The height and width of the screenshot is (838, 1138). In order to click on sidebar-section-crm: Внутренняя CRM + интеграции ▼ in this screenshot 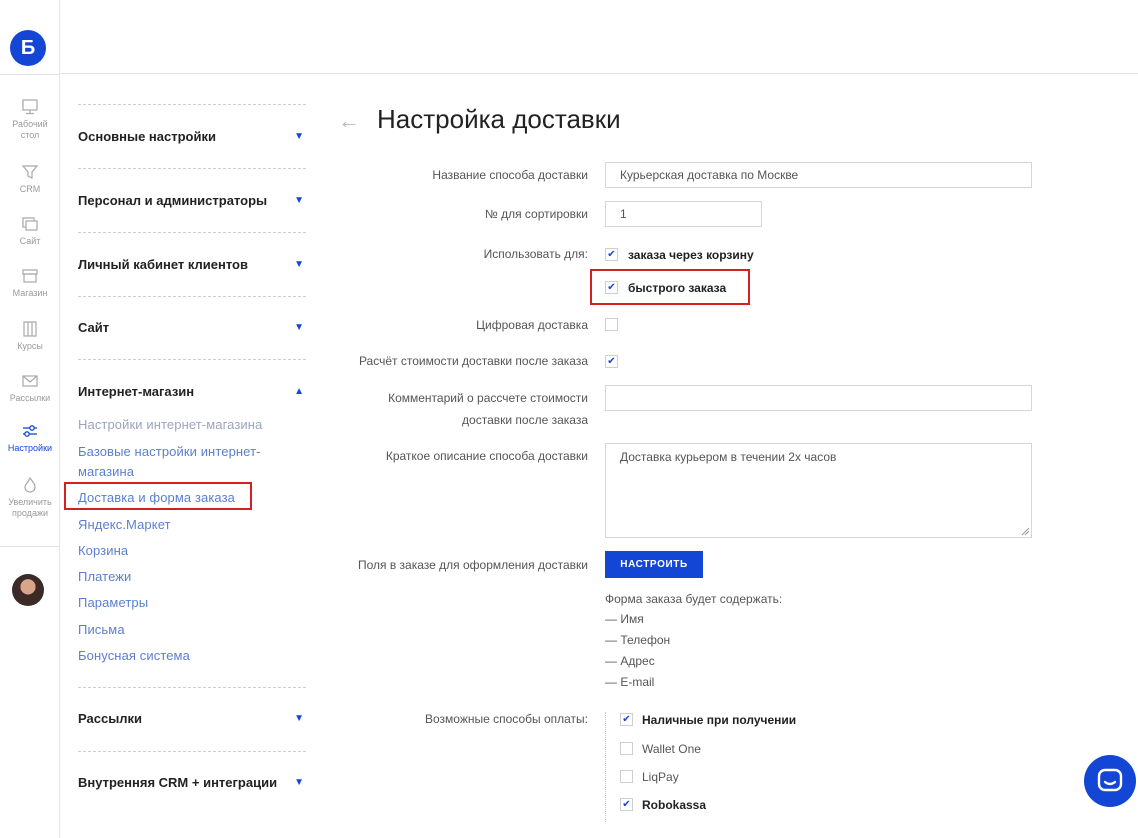, I will do `click(192, 785)`.